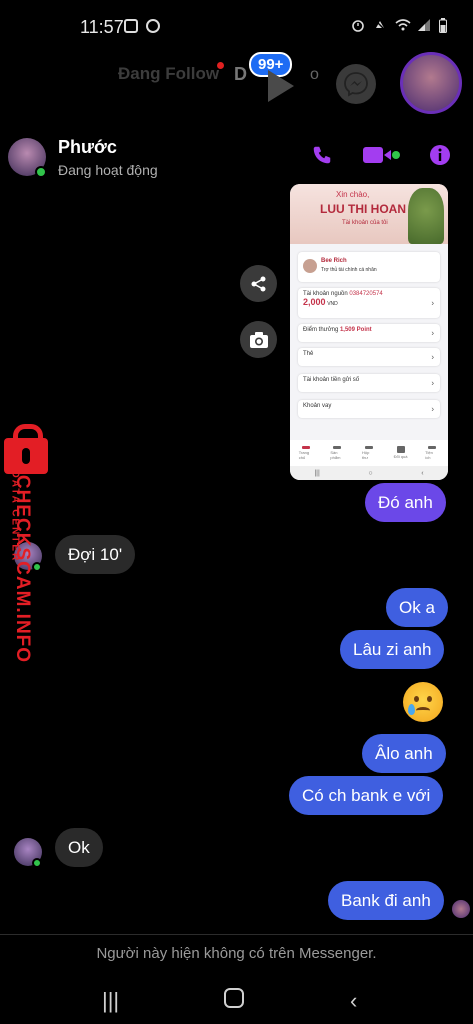 This screenshot has width=473, height=1024. Describe the element at coordinates (240, 74) in the screenshot. I see `follow-letter: D` at that location.